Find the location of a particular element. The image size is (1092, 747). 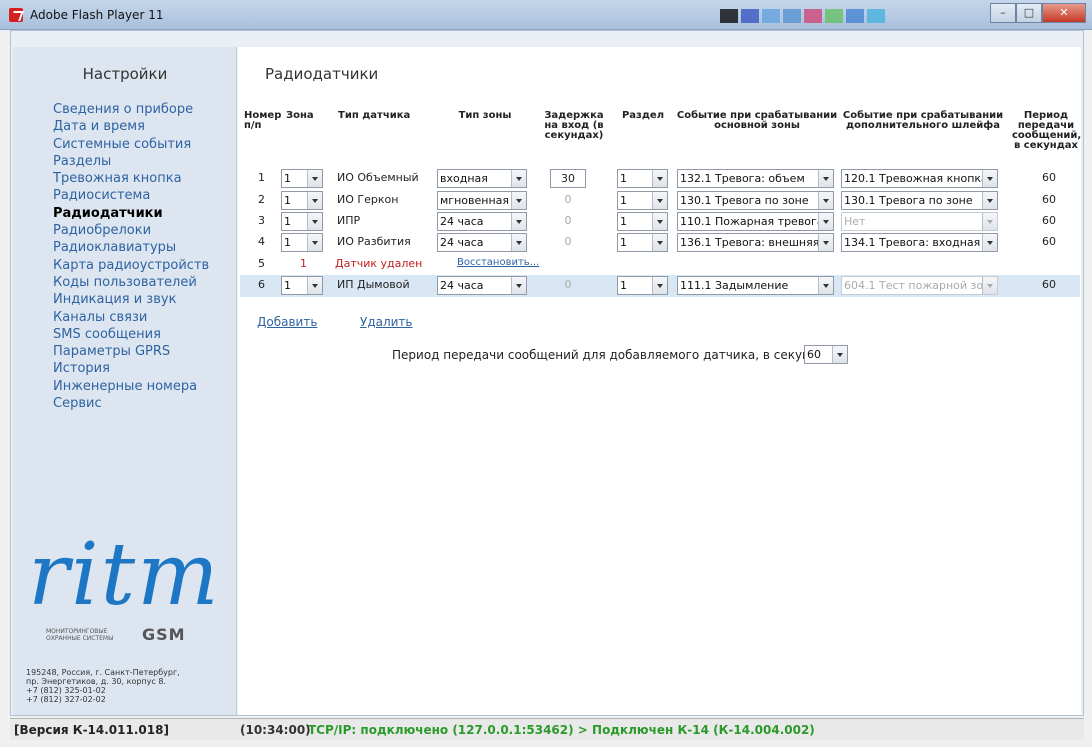

minimize-icon: – is located at coordinates (1003, 13).